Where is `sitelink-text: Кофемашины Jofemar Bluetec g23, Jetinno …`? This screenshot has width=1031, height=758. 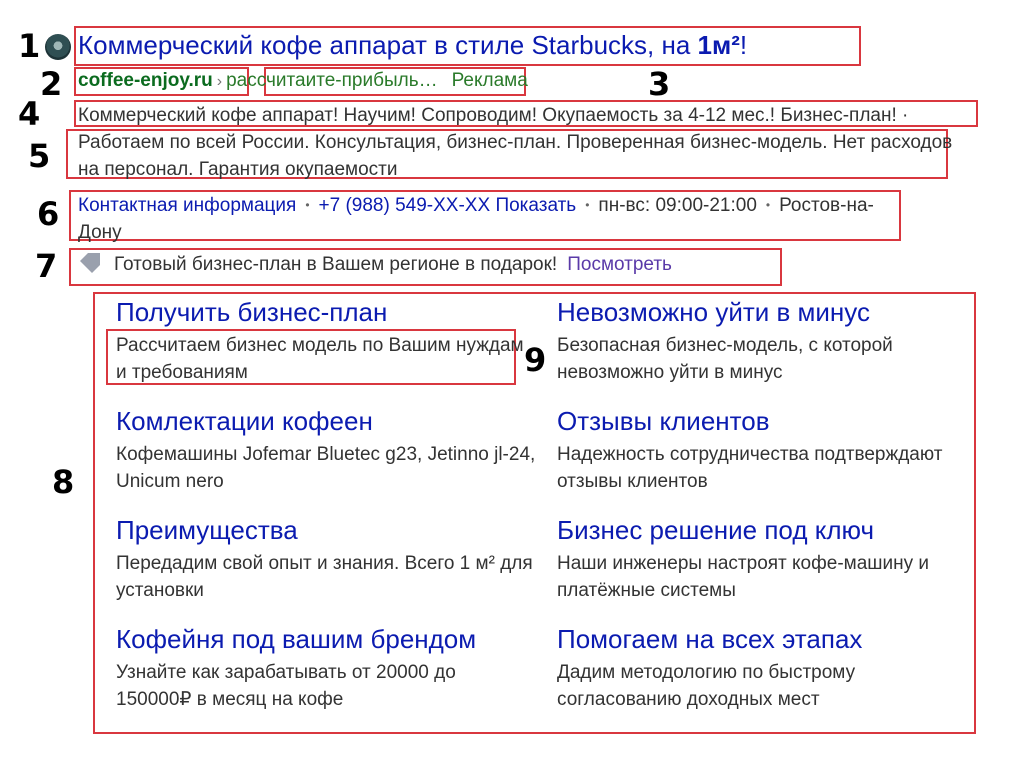
sitelink-text: Кофемашины Jofemar Bluetec g23, Jetinno … is located at coordinates (326, 468).